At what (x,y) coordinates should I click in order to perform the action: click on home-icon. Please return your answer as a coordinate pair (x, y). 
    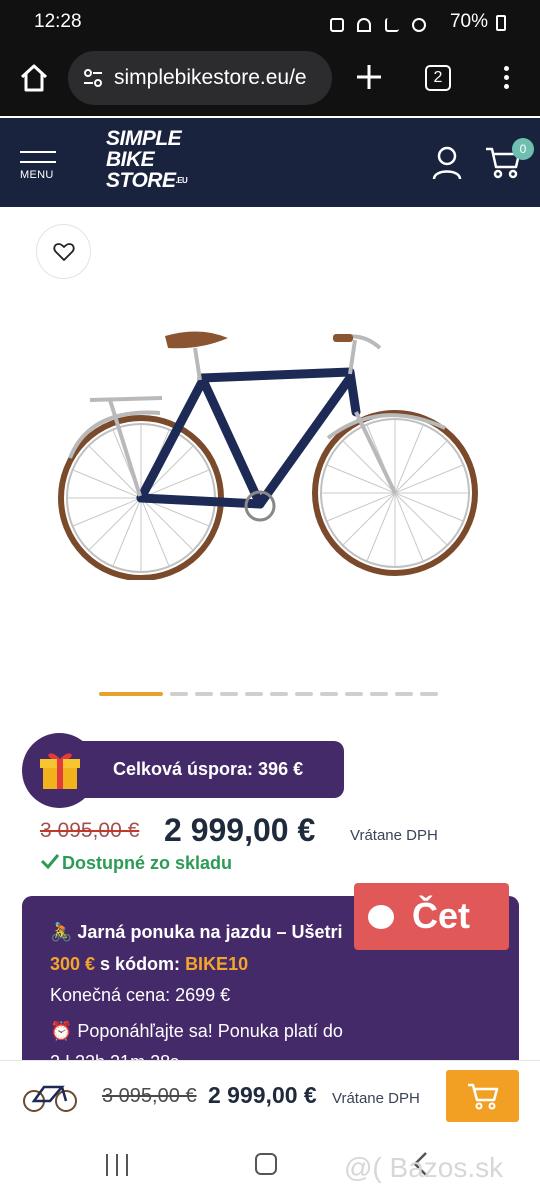
    Looking at the image, I should click on (34, 78).